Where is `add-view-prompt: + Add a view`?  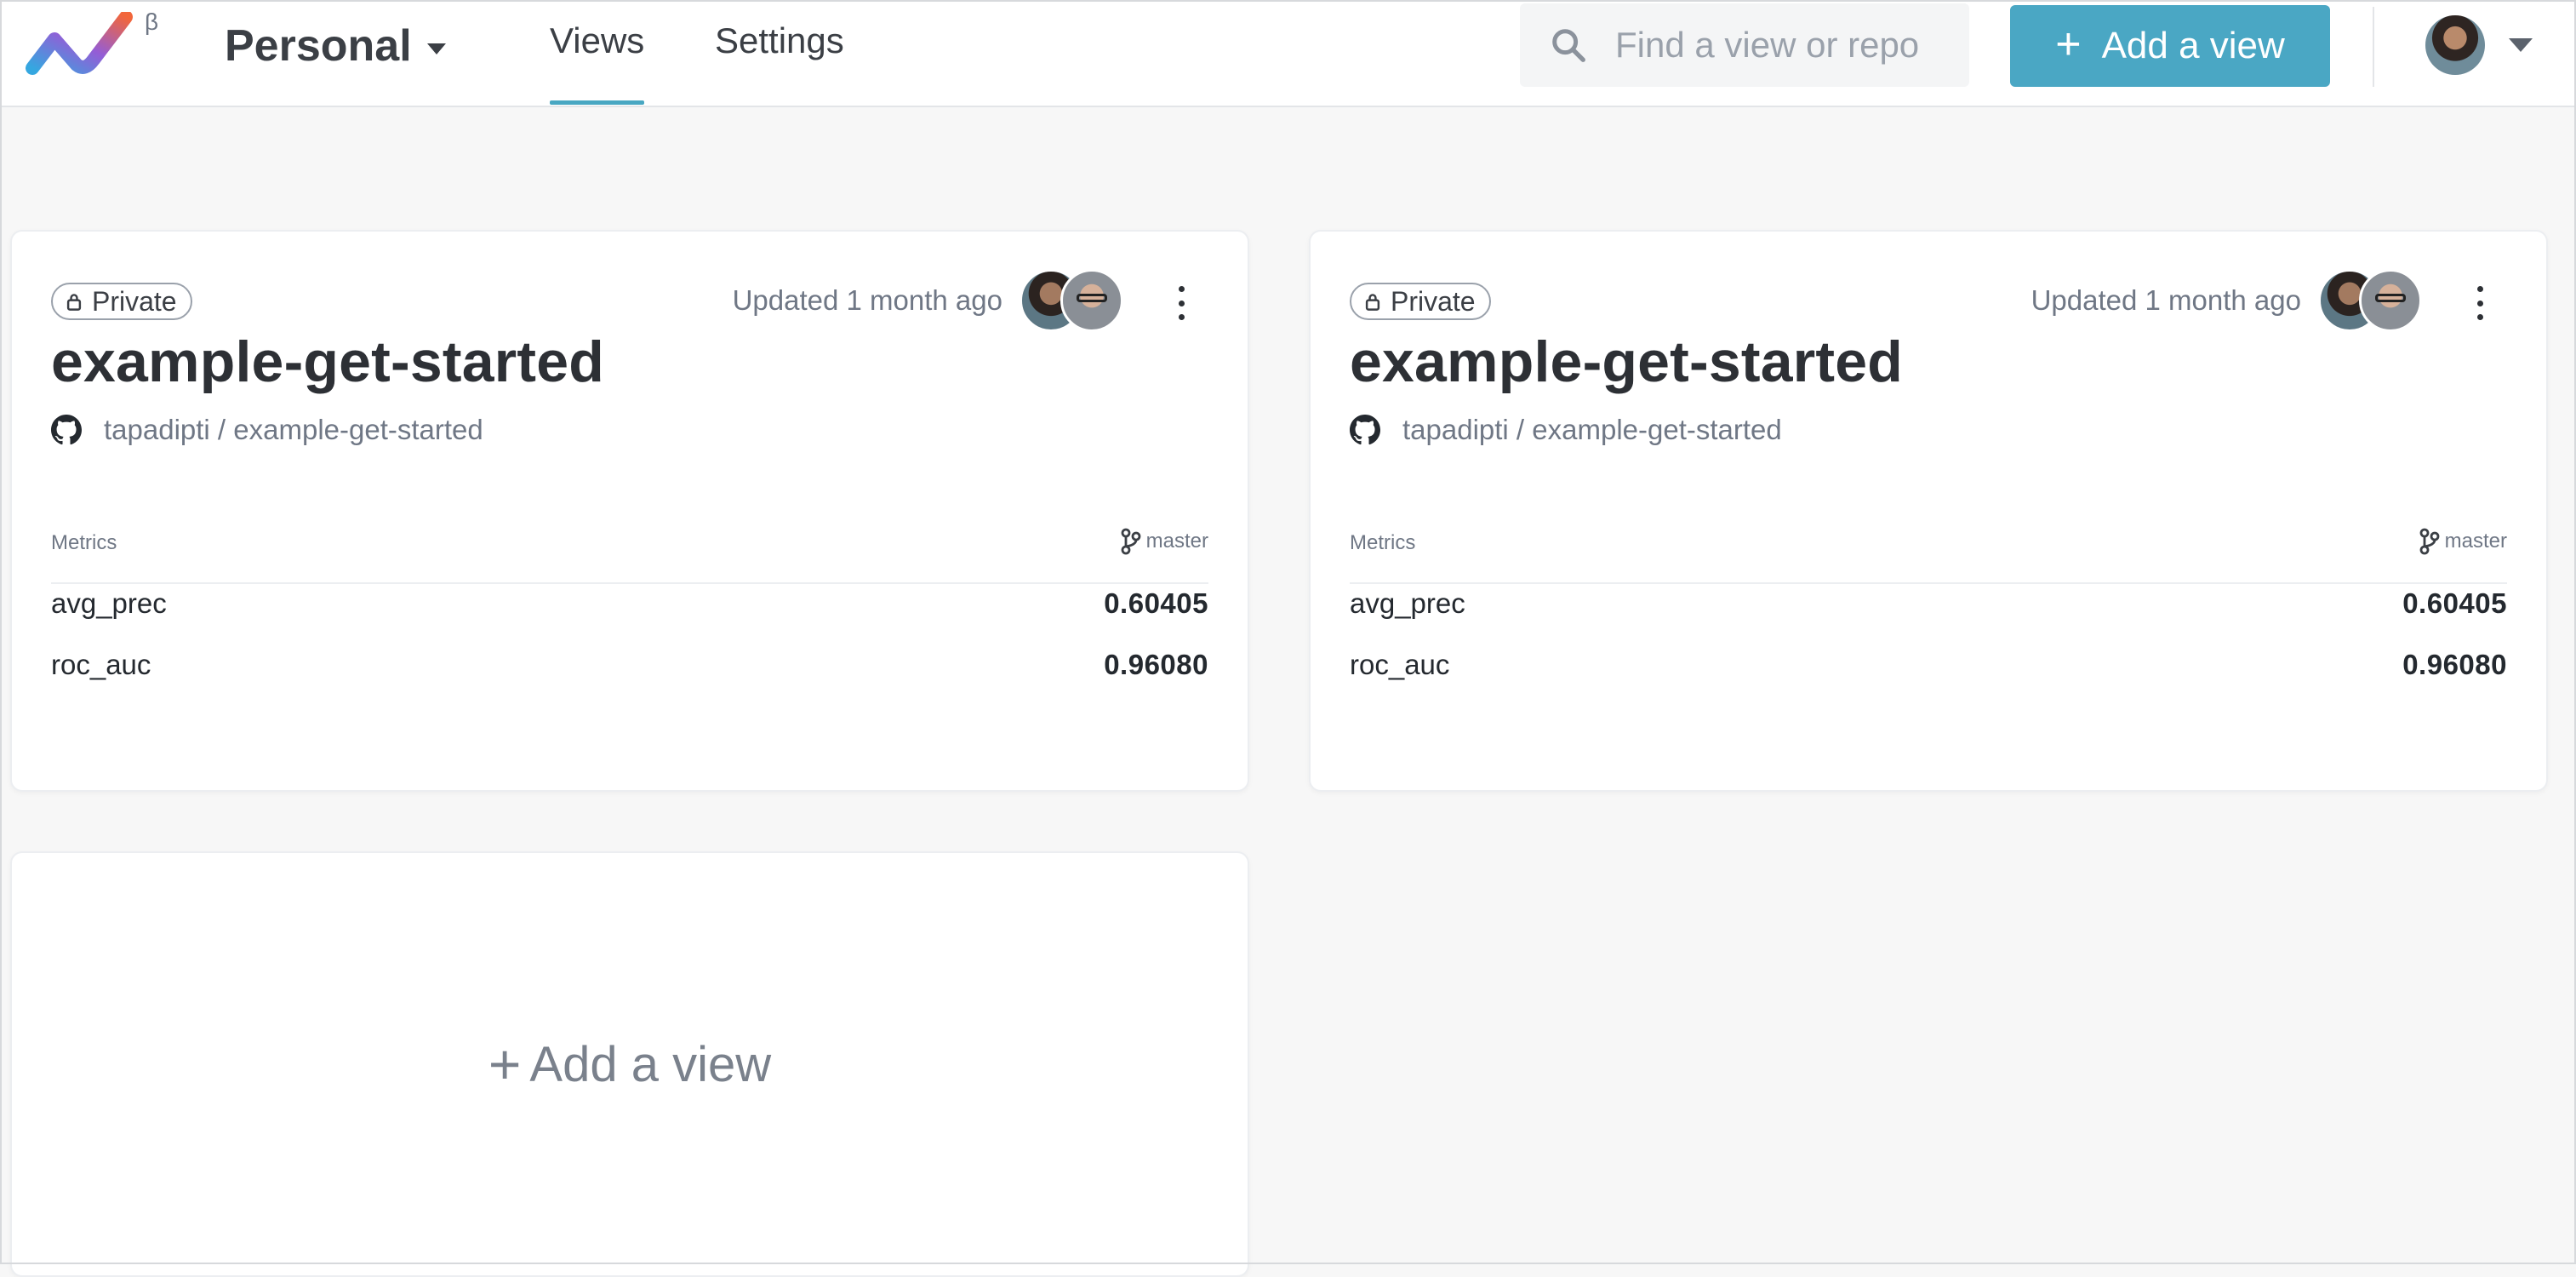 add-view-prompt: + Add a view is located at coordinates (629, 1064).